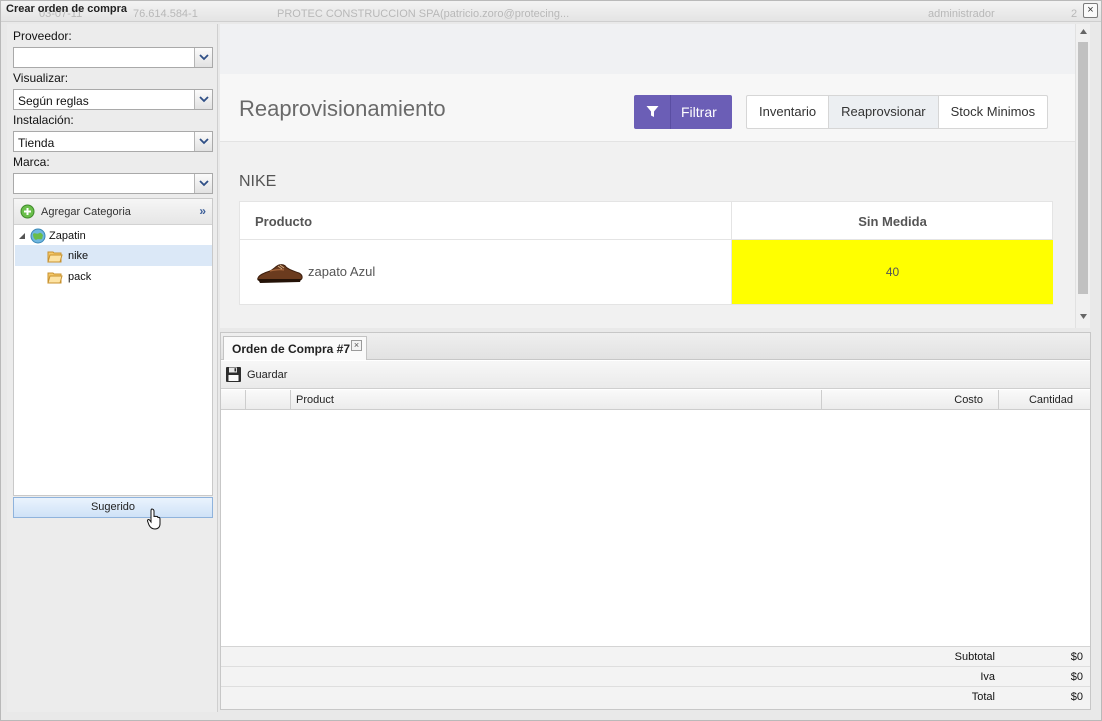 This screenshot has height=721, width=1102. Describe the element at coordinates (884, 112) in the screenshot. I see `tab-reaprovisionar: Reaprovsionar` at that location.